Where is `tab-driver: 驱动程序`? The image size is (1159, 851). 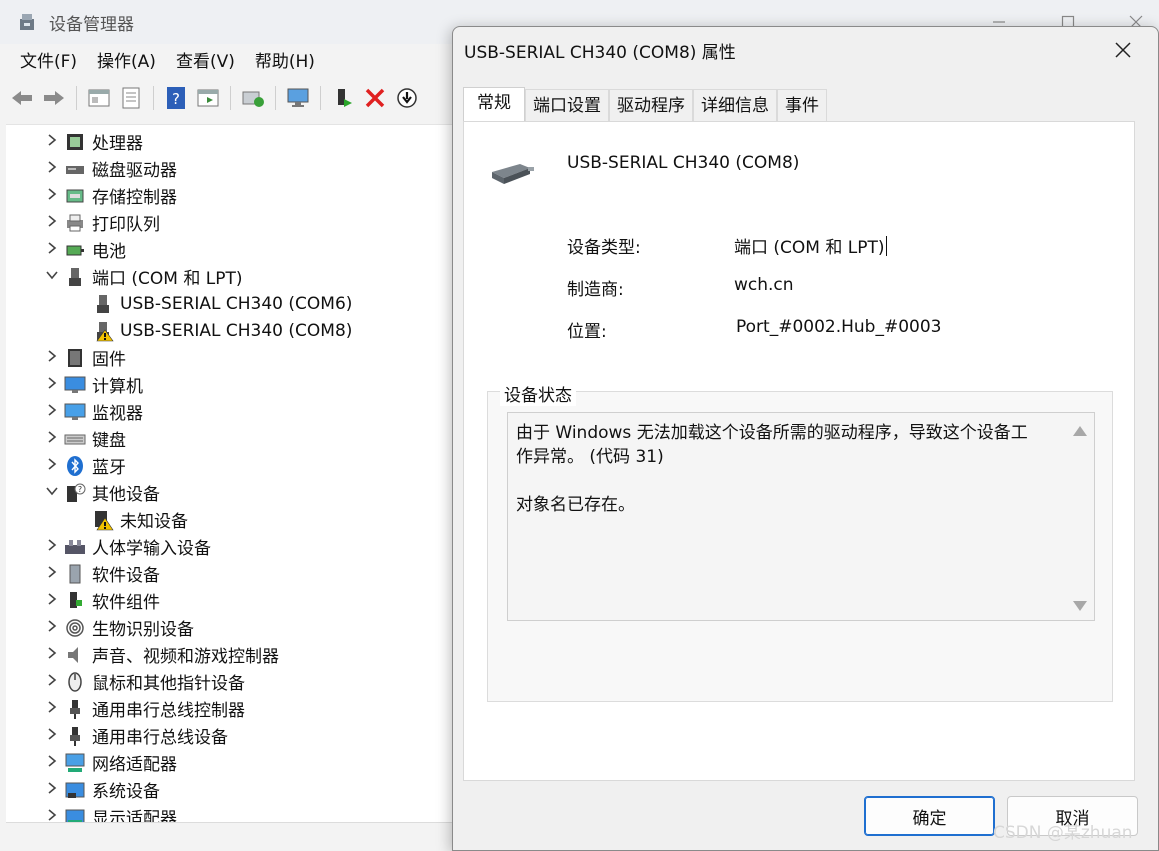 tab-driver: 驱动程序 is located at coordinates (651, 105).